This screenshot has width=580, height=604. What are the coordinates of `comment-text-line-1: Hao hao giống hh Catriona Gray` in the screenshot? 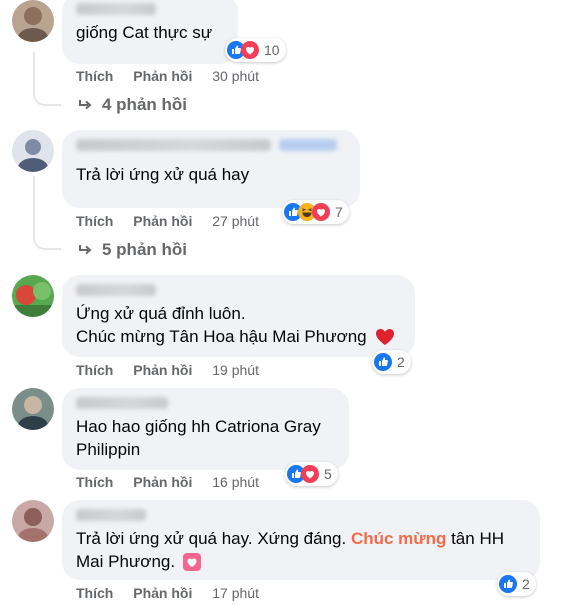 It's located at (198, 426).